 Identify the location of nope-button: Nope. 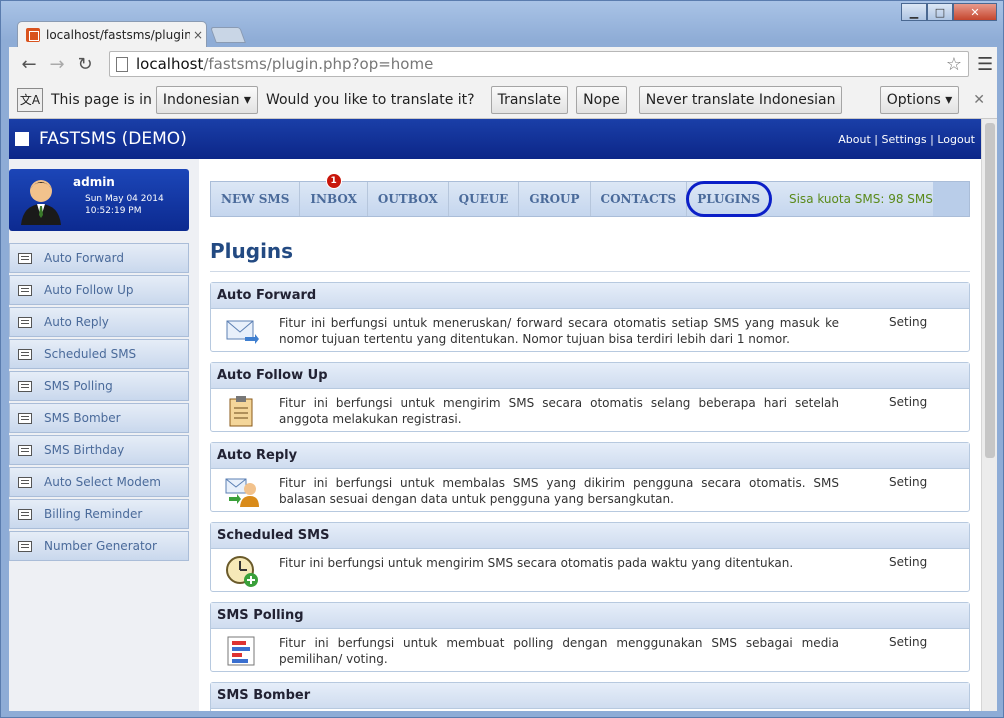
(601, 99).